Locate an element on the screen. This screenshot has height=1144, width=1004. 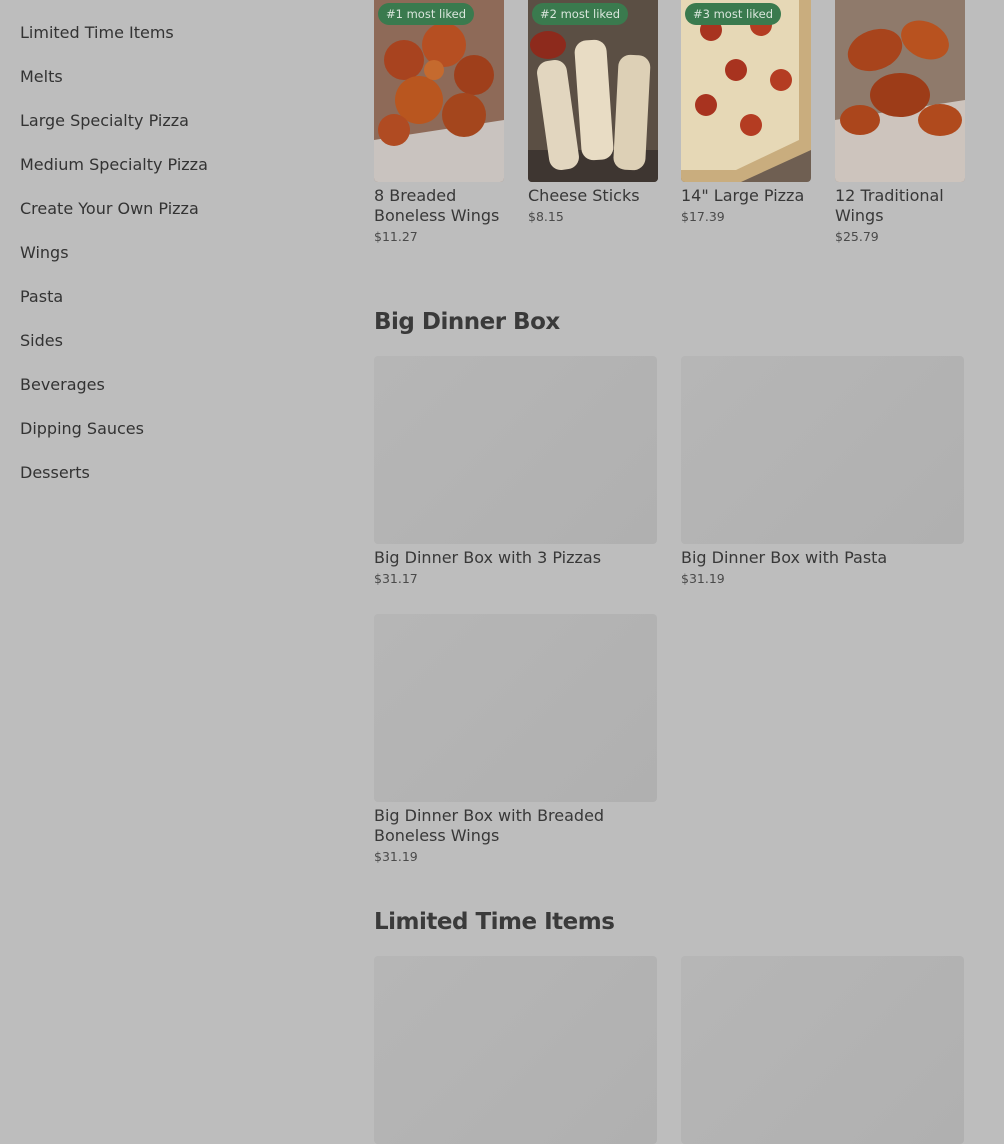
popular-item-card: #3 most liked 14" Large Pizza $17.39 is located at coordinates (746, 112).